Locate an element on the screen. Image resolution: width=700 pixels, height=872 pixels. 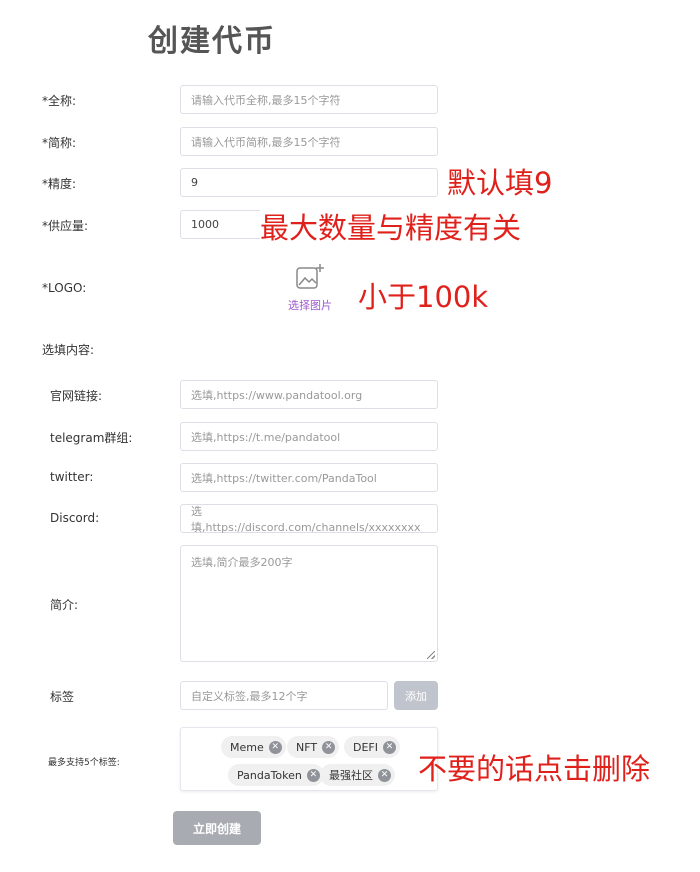
fullname-label: *全称: is located at coordinates (59, 101).